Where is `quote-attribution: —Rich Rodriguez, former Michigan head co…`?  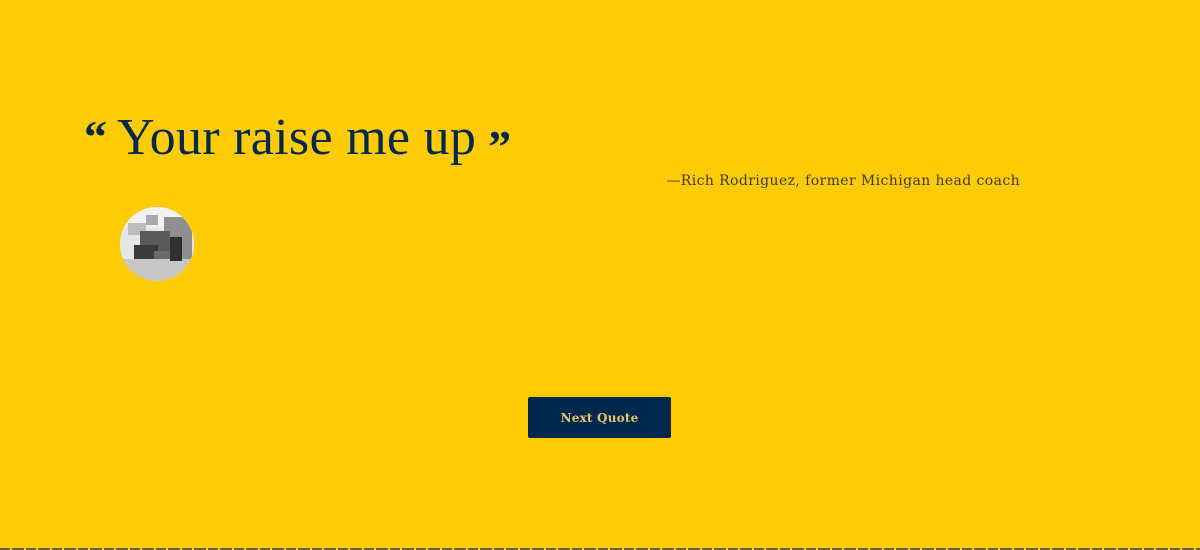
quote-attribution: —Rich Rodriguez, former Michigan head co… is located at coordinates (843, 181).